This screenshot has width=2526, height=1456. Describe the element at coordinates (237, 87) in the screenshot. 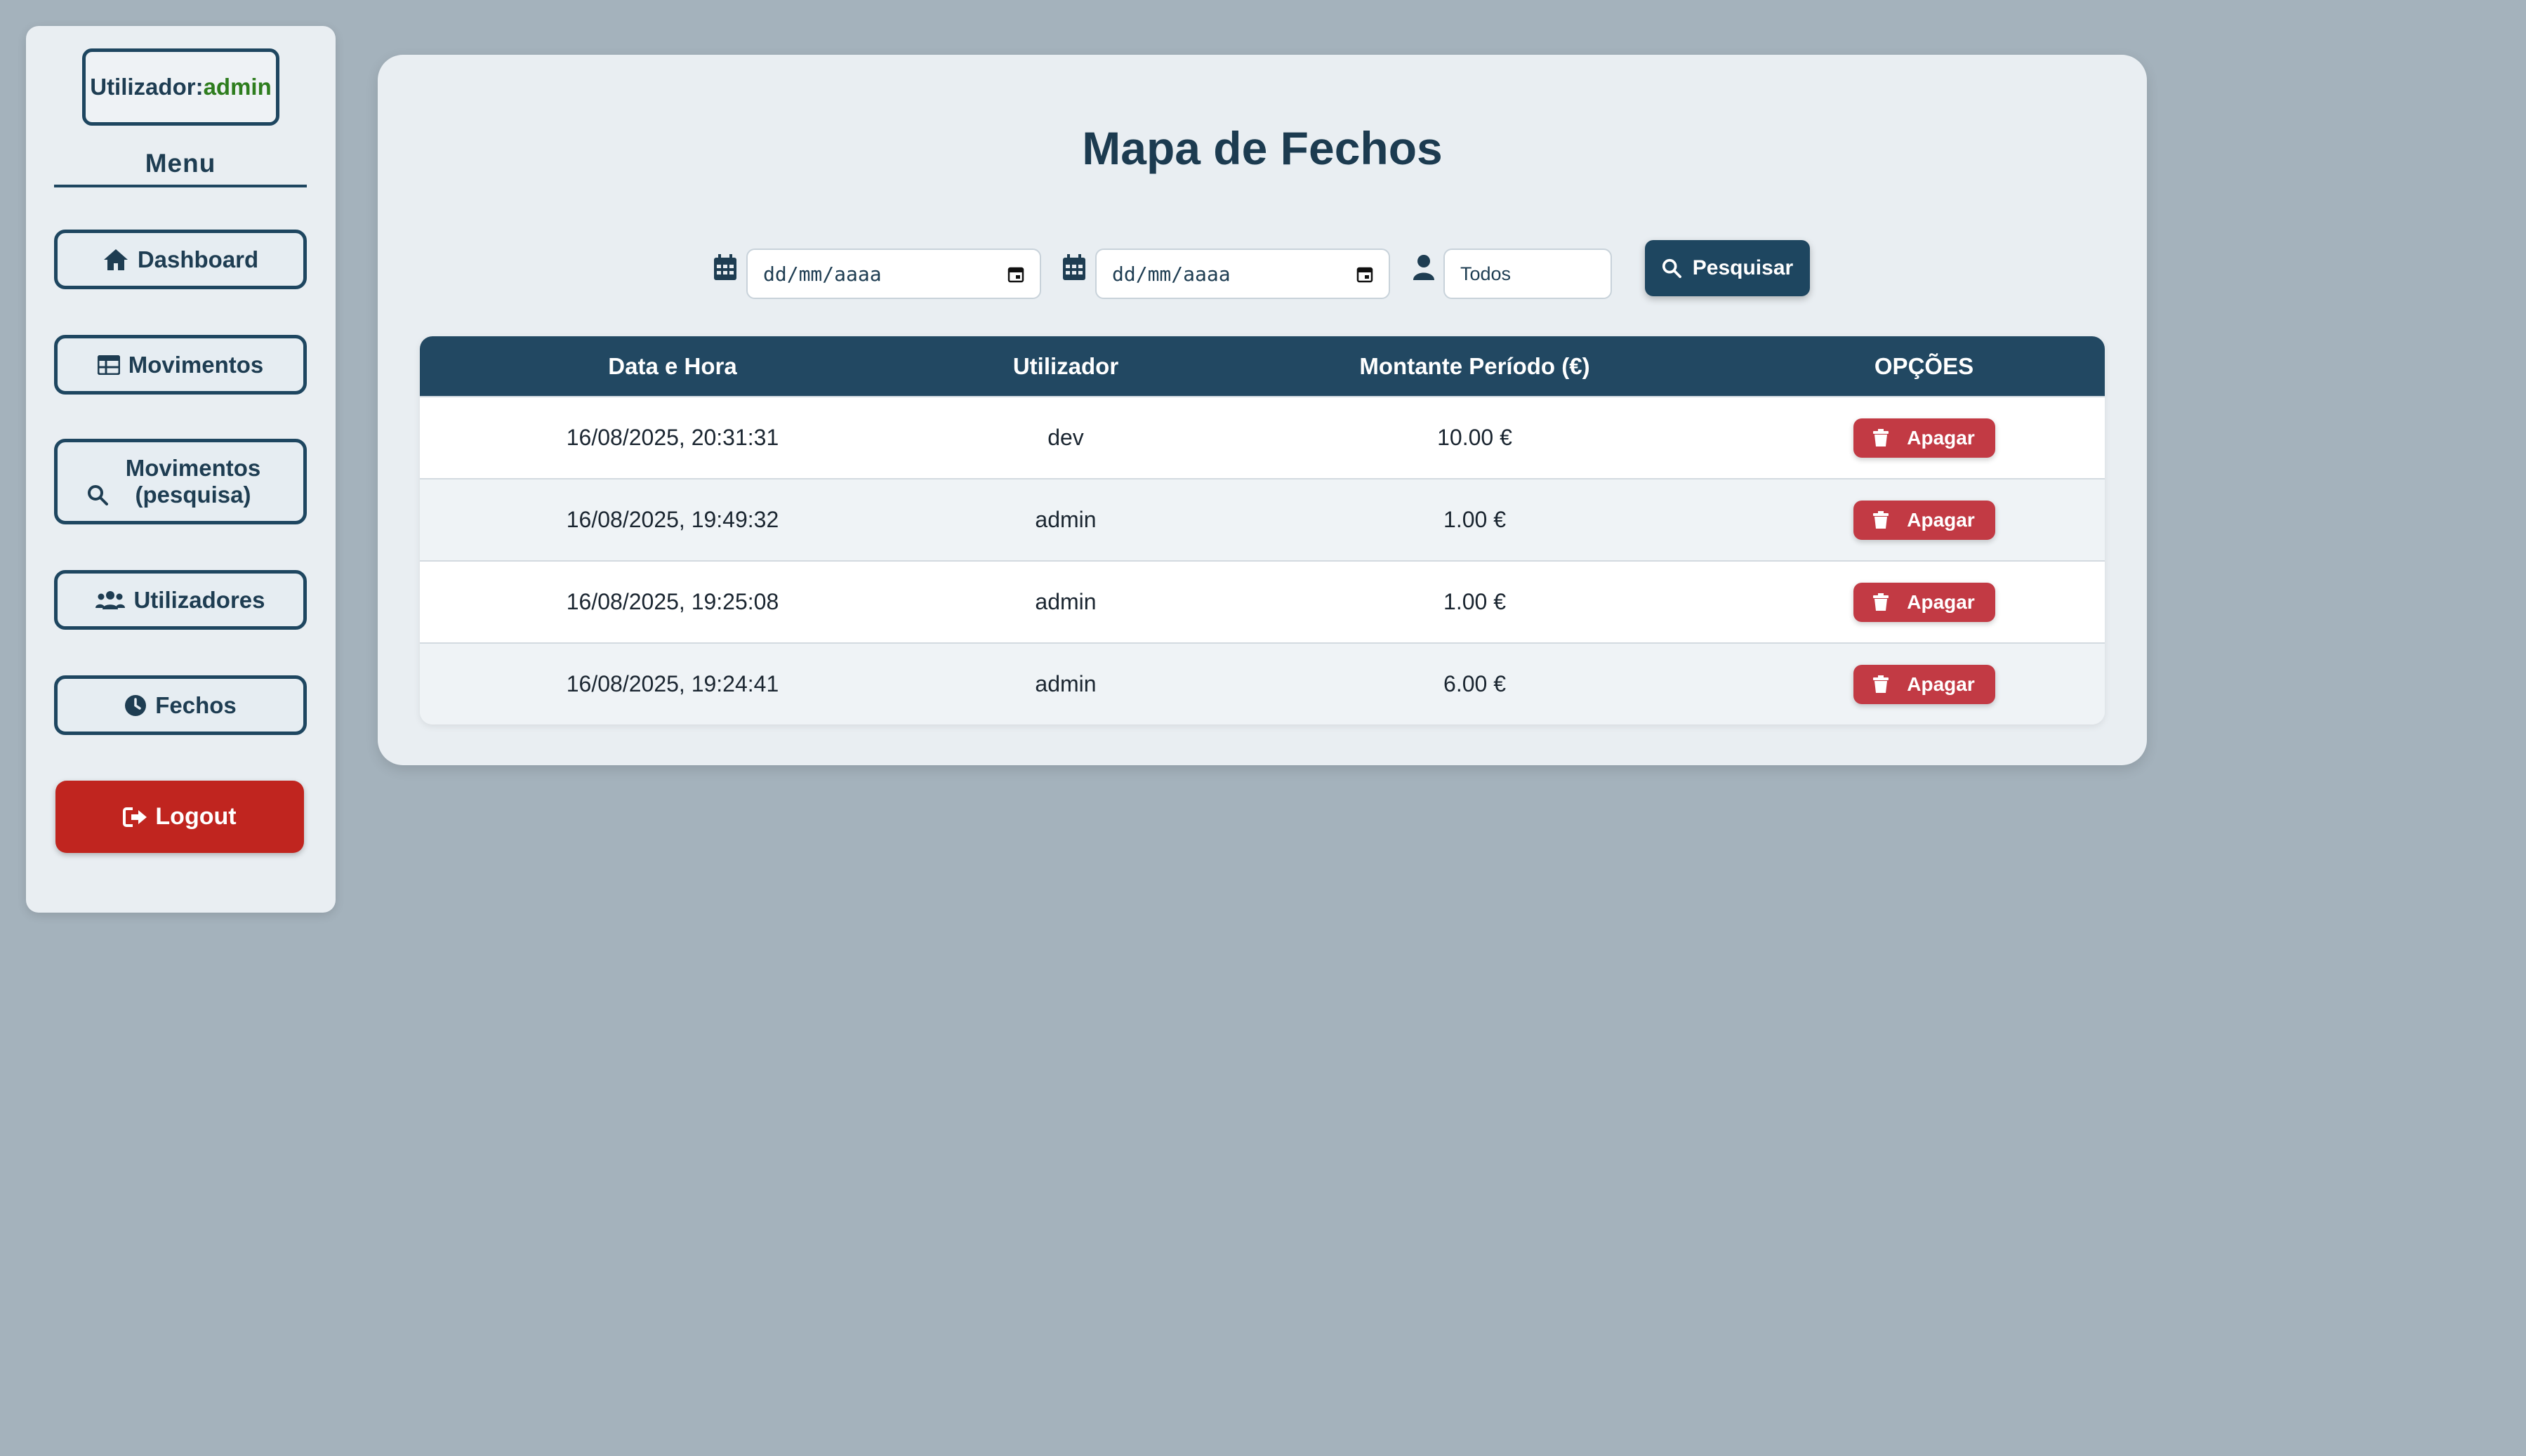

I see `user-name: admin` at that location.